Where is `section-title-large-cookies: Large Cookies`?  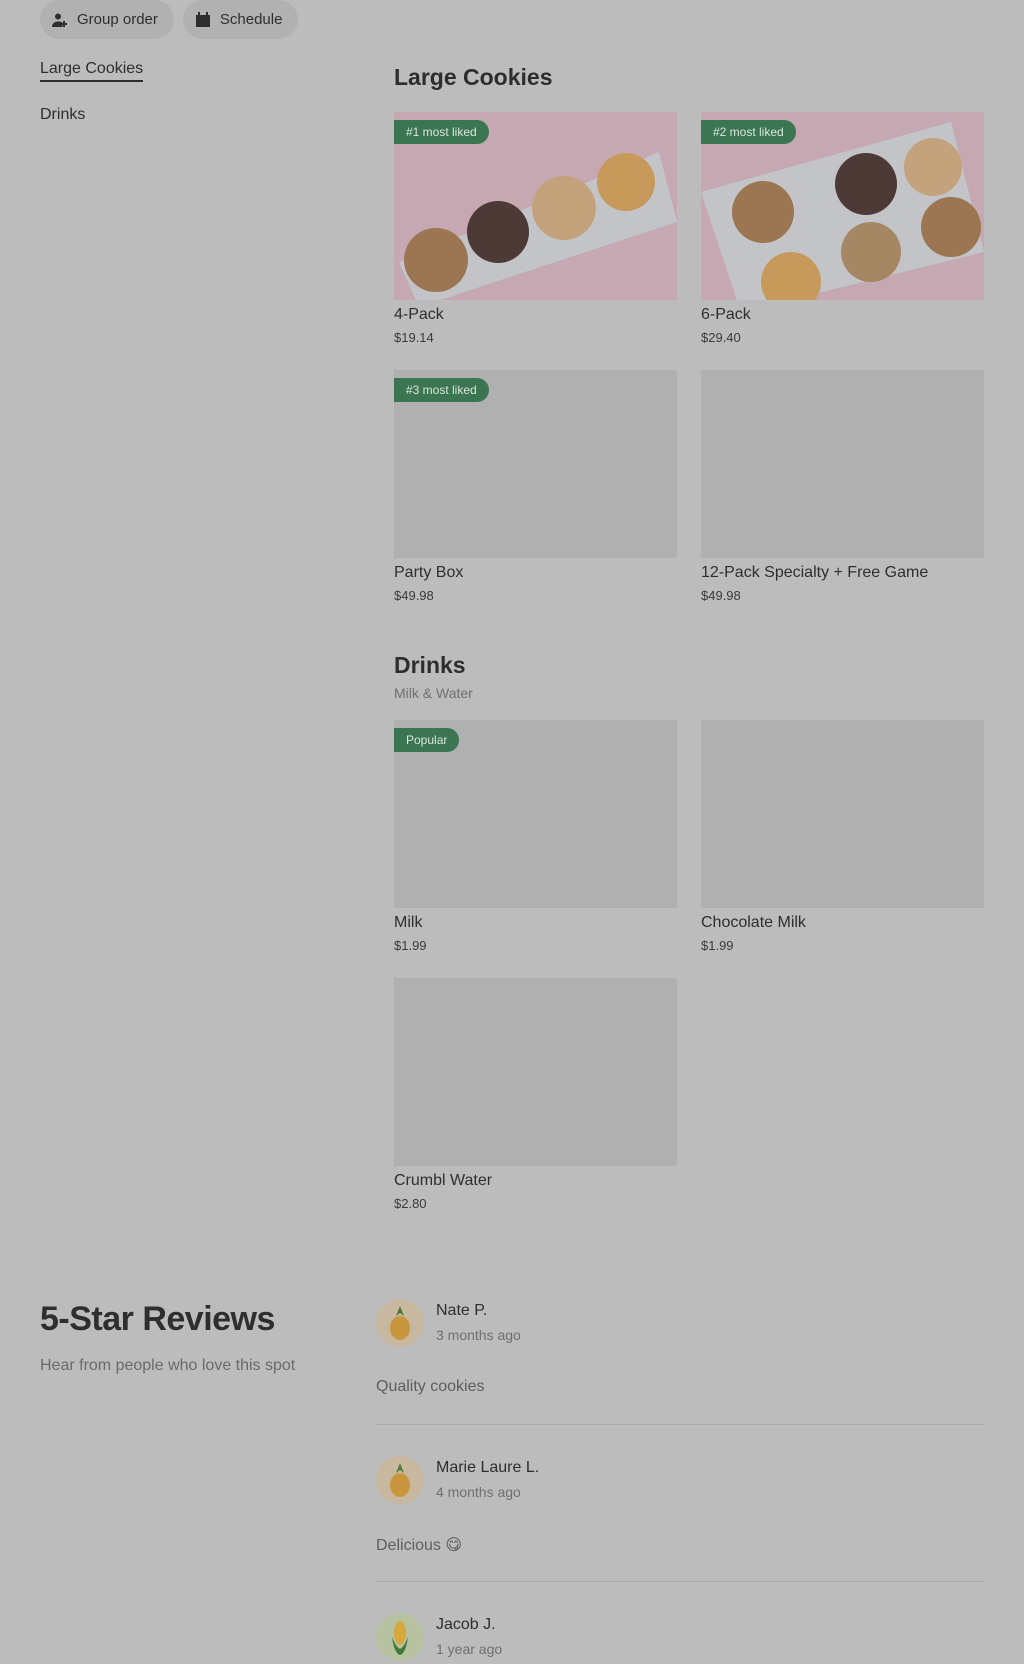 section-title-large-cookies: Large Cookies is located at coordinates (473, 77).